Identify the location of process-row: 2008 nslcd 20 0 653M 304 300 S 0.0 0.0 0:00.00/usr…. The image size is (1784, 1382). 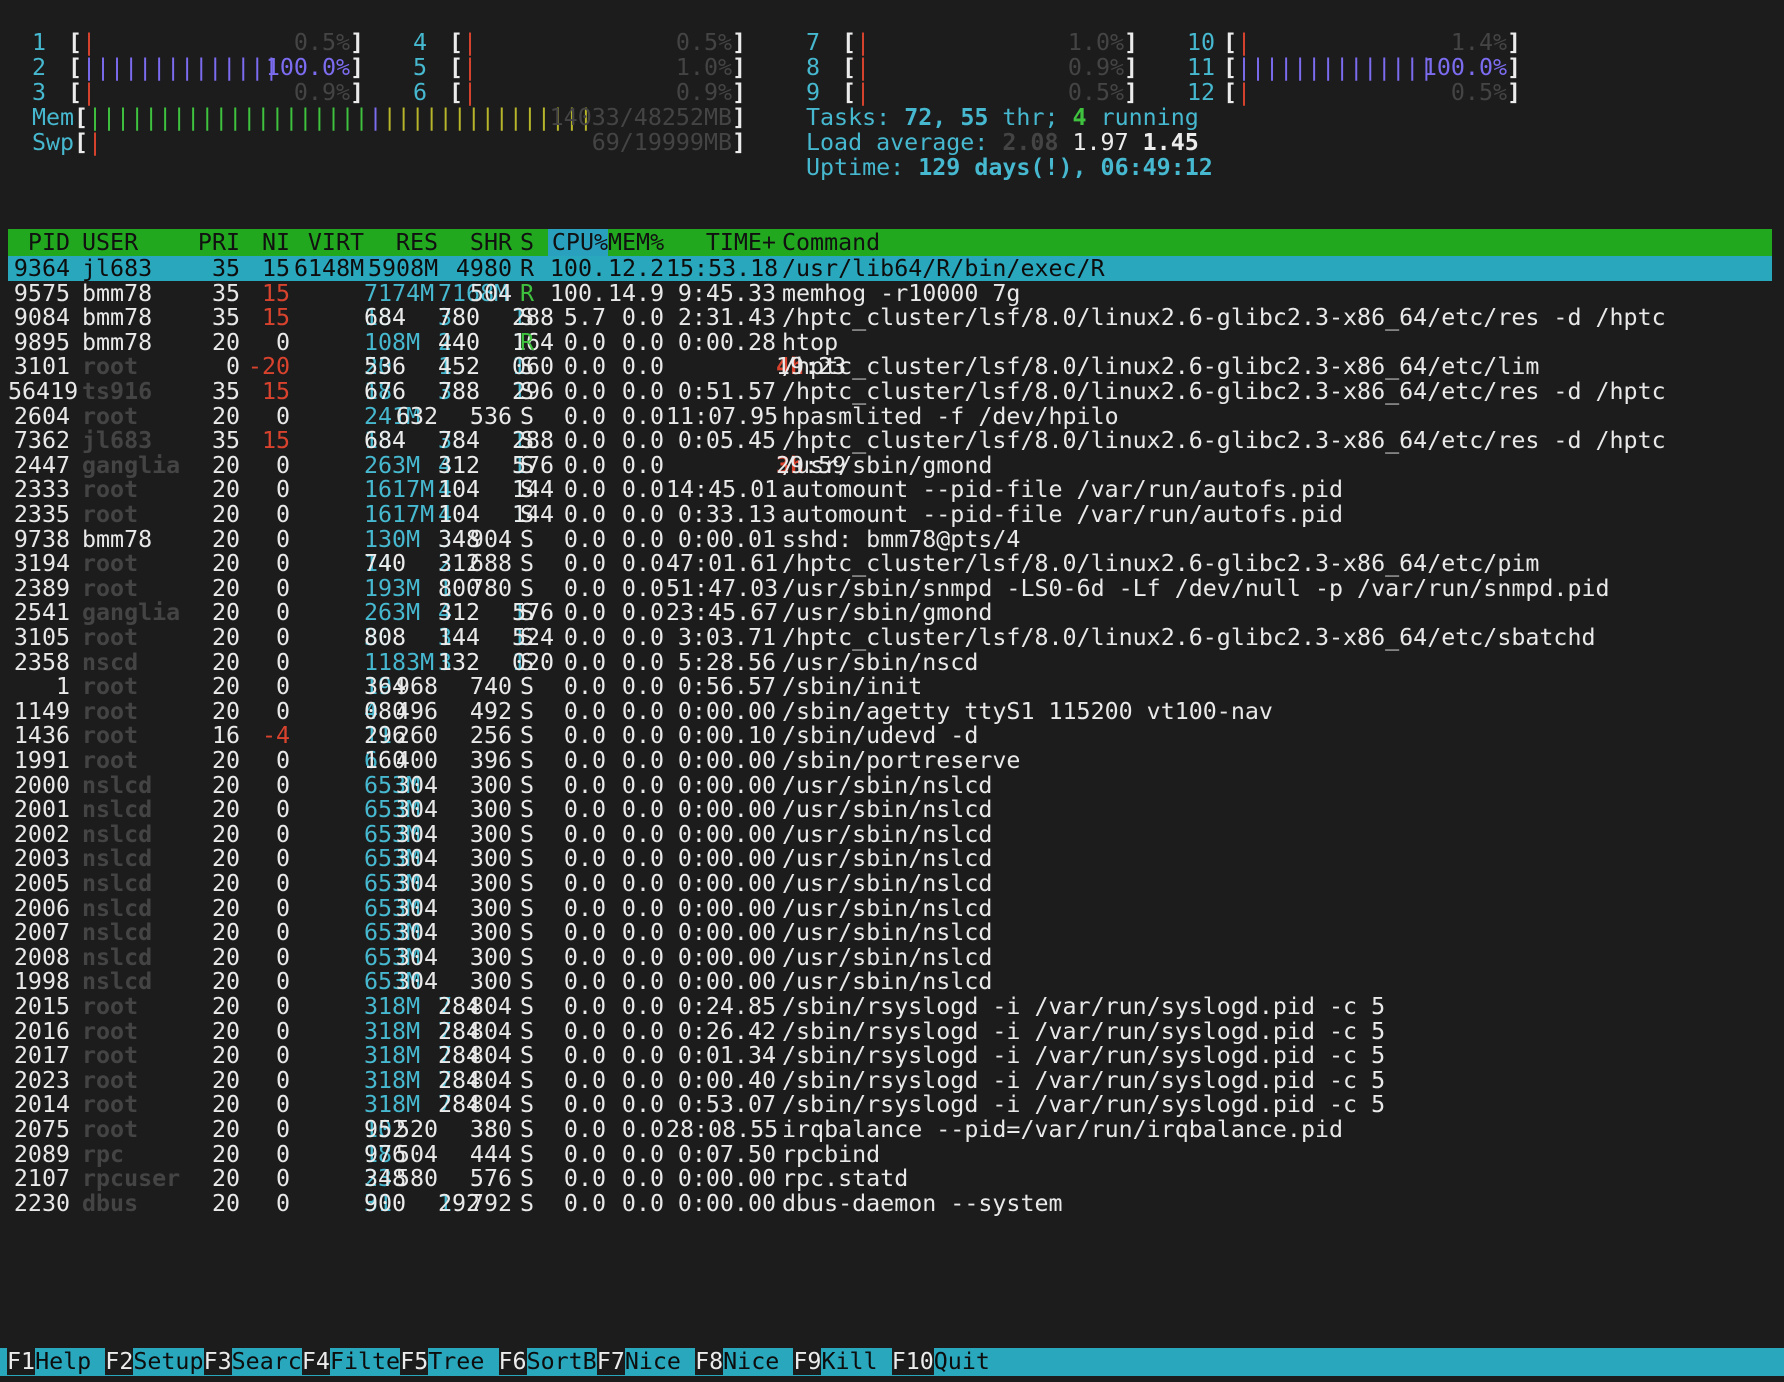
(890, 957).